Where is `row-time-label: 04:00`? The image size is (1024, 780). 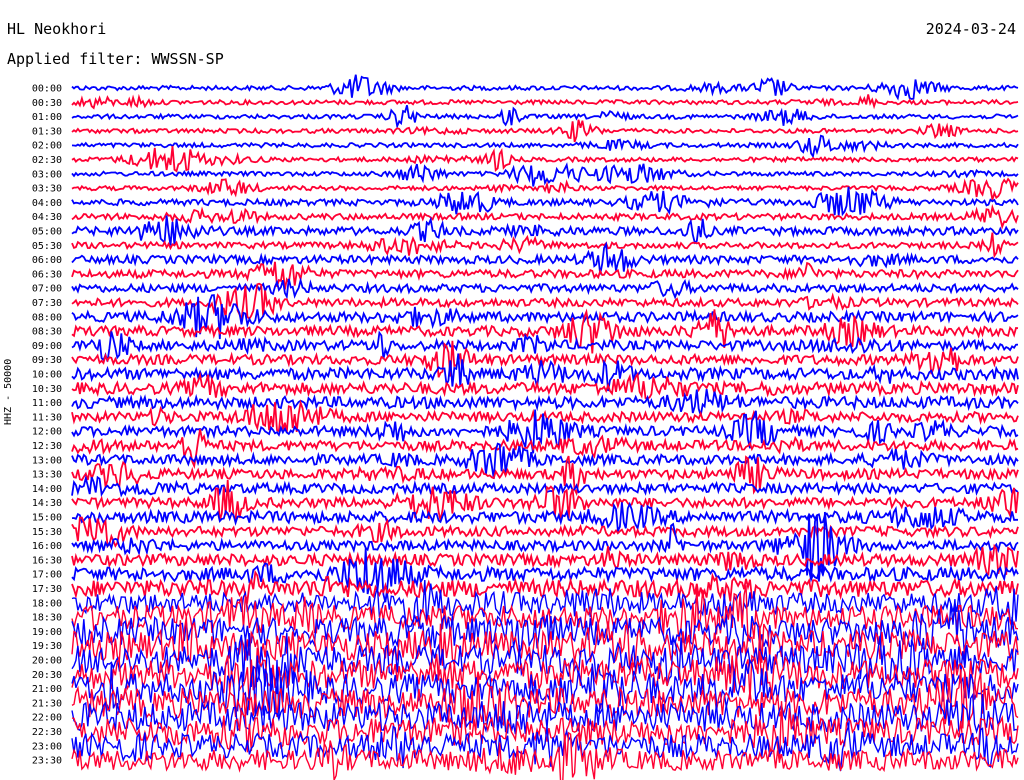
row-time-label: 04:00 is located at coordinates (47, 203).